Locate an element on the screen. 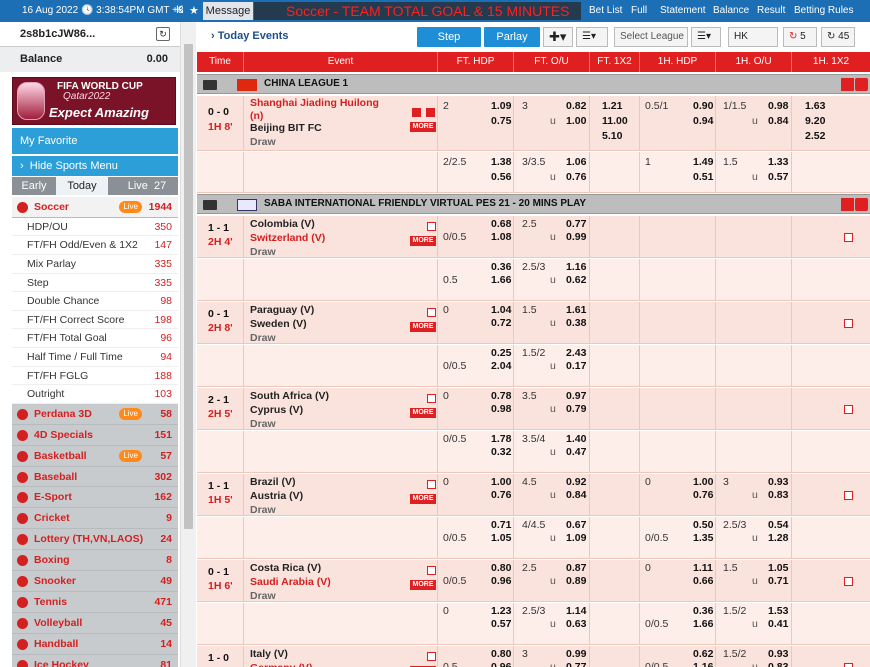  favorite-star-icon is located at coordinates (847, 84).